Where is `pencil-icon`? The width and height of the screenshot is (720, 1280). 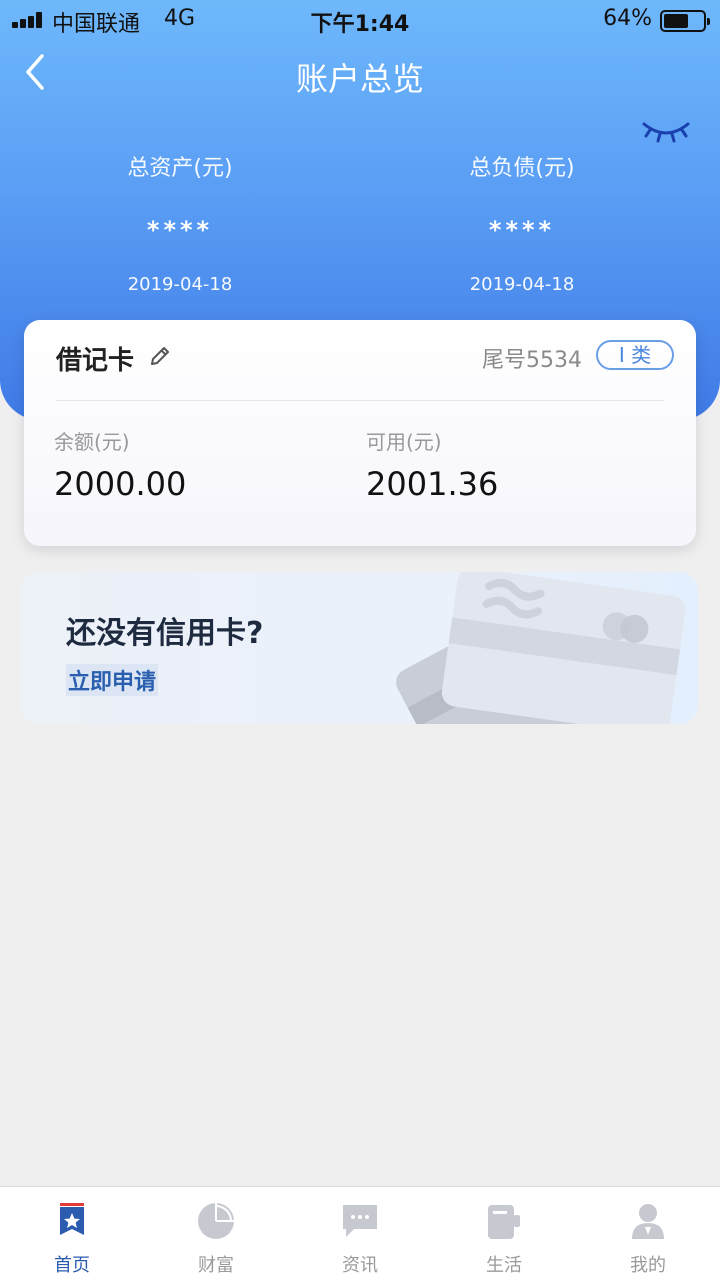
pencil-icon is located at coordinates (160, 356).